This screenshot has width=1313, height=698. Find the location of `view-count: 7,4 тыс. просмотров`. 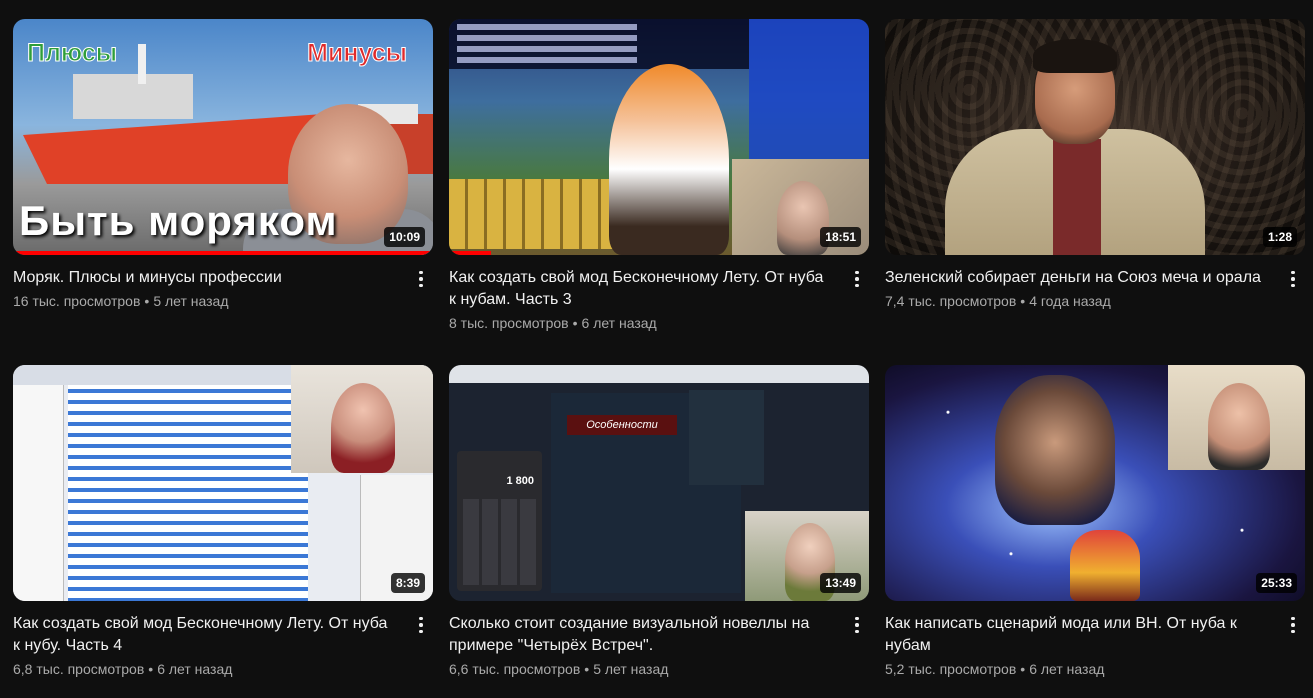

view-count: 7,4 тыс. просмотров is located at coordinates (951, 301).